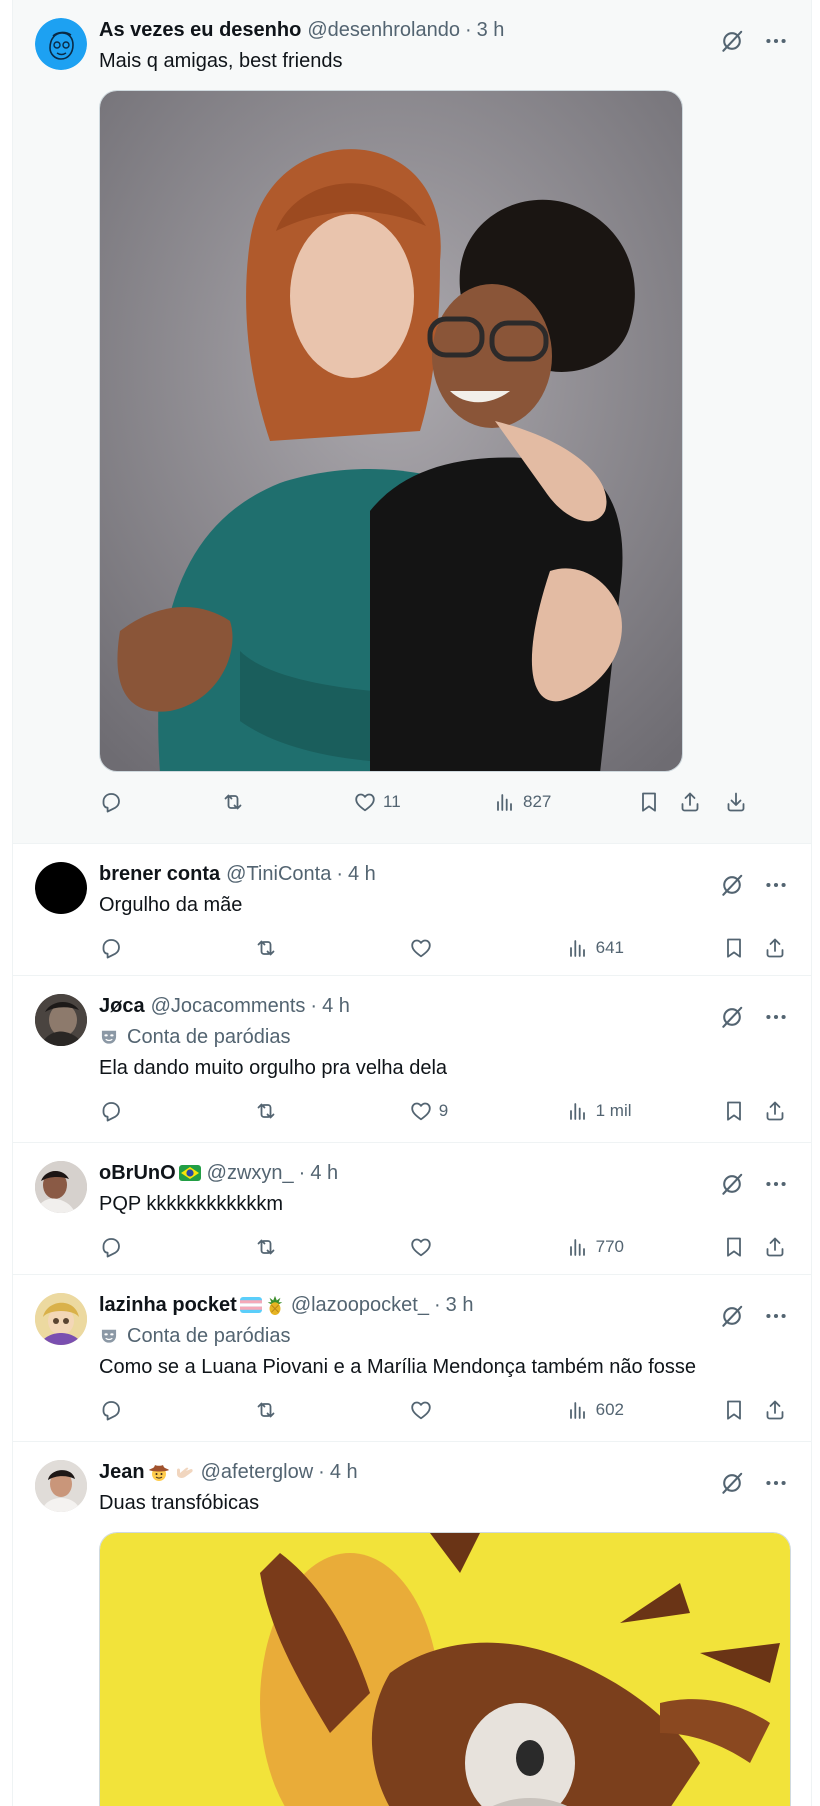  I want to click on display-name: lazinha pocket, so click(168, 1305).